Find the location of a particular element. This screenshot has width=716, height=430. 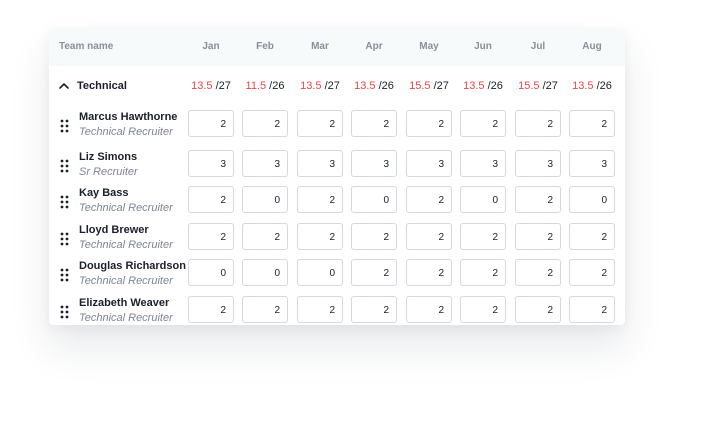

allocation-input-apr: 0 is located at coordinates (374, 199).